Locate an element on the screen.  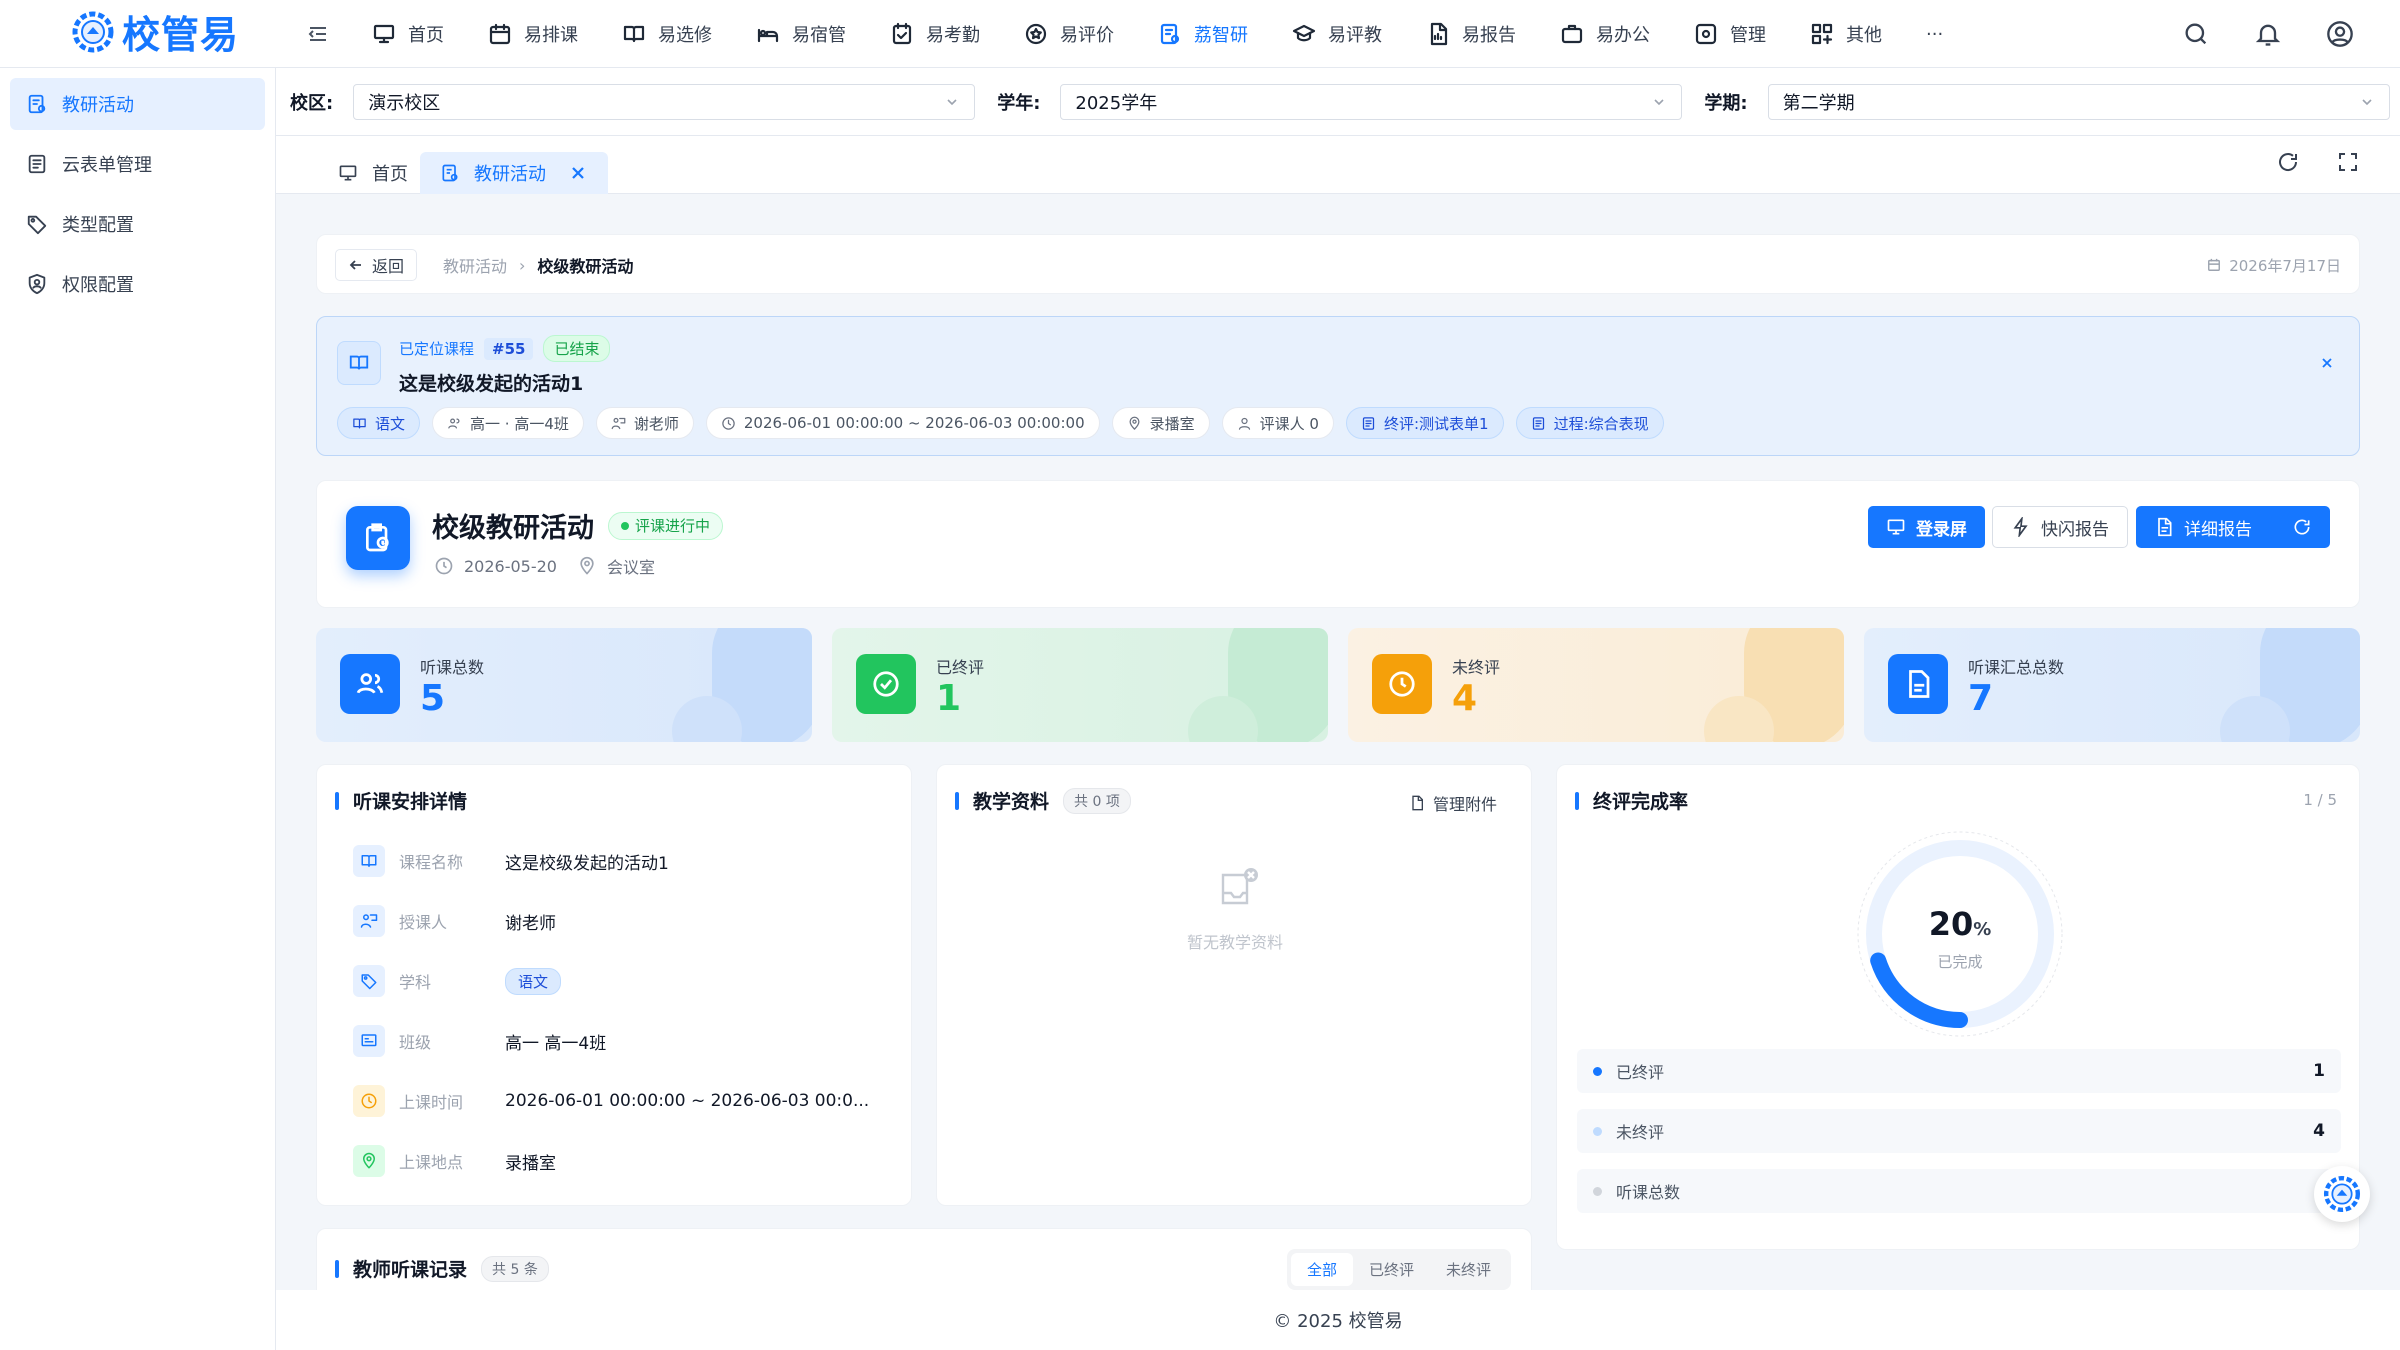
nav-label: 易评教 is located at coordinates (1355, 35).